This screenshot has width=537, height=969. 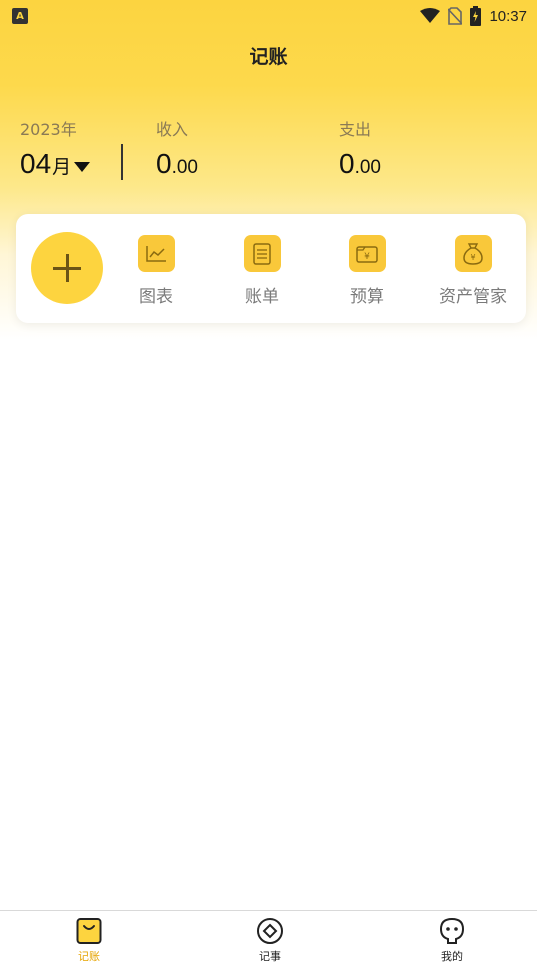 What do you see at coordinates (508, 16) in the screenshot?
I see `status-time: 10:37` at bounding box center [508, 16].